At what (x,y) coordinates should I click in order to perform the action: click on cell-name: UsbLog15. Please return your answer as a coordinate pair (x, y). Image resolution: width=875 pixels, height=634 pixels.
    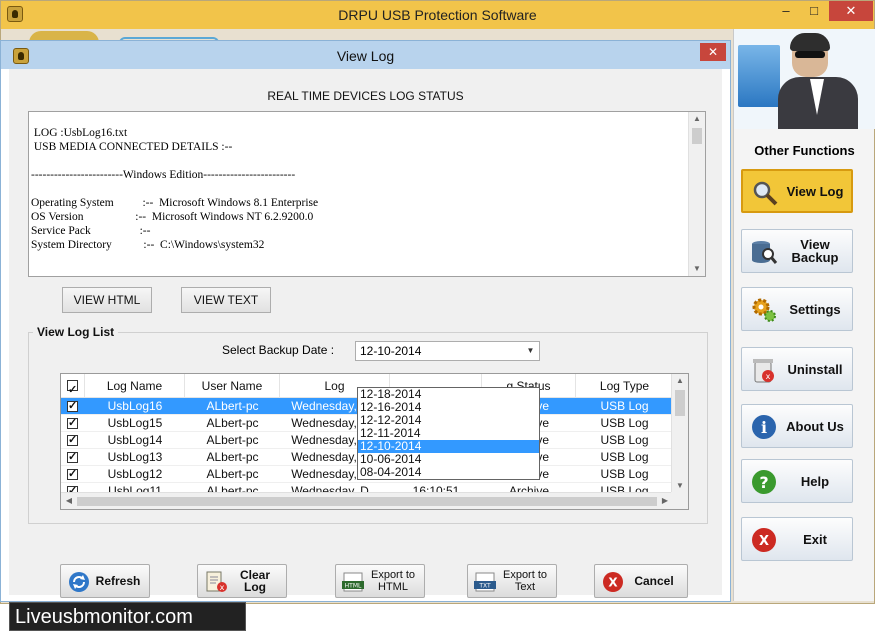
    Looking at the image, I should click on (135, 423).